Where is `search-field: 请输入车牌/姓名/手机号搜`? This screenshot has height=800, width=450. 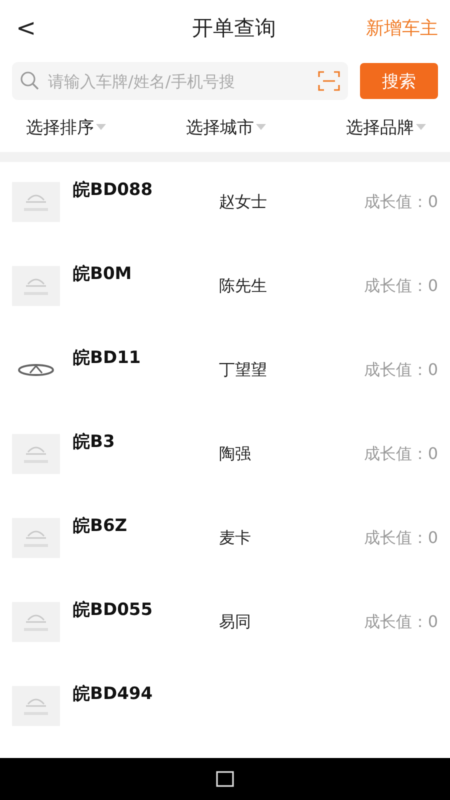
search-field: 请输入车牌/姓名/手机号搜 is located at coordinates (180, 81).